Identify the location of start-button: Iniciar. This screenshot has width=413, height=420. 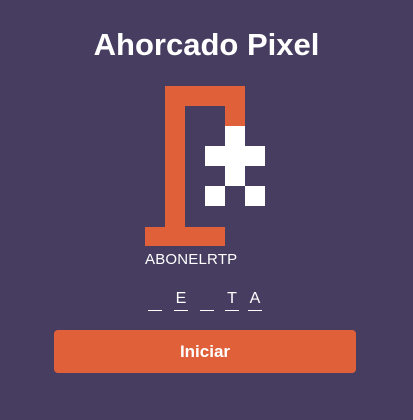
(205, 351).